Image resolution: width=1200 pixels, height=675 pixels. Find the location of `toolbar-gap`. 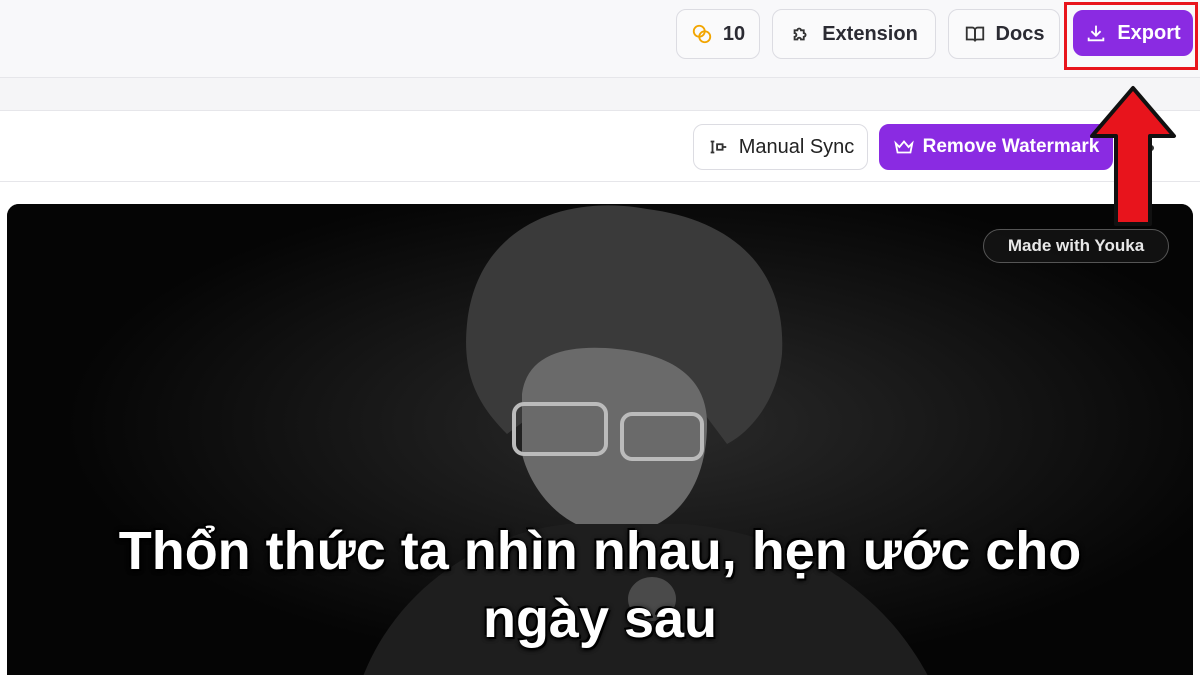

toolbar-gap is located at coordinates (600, 94).